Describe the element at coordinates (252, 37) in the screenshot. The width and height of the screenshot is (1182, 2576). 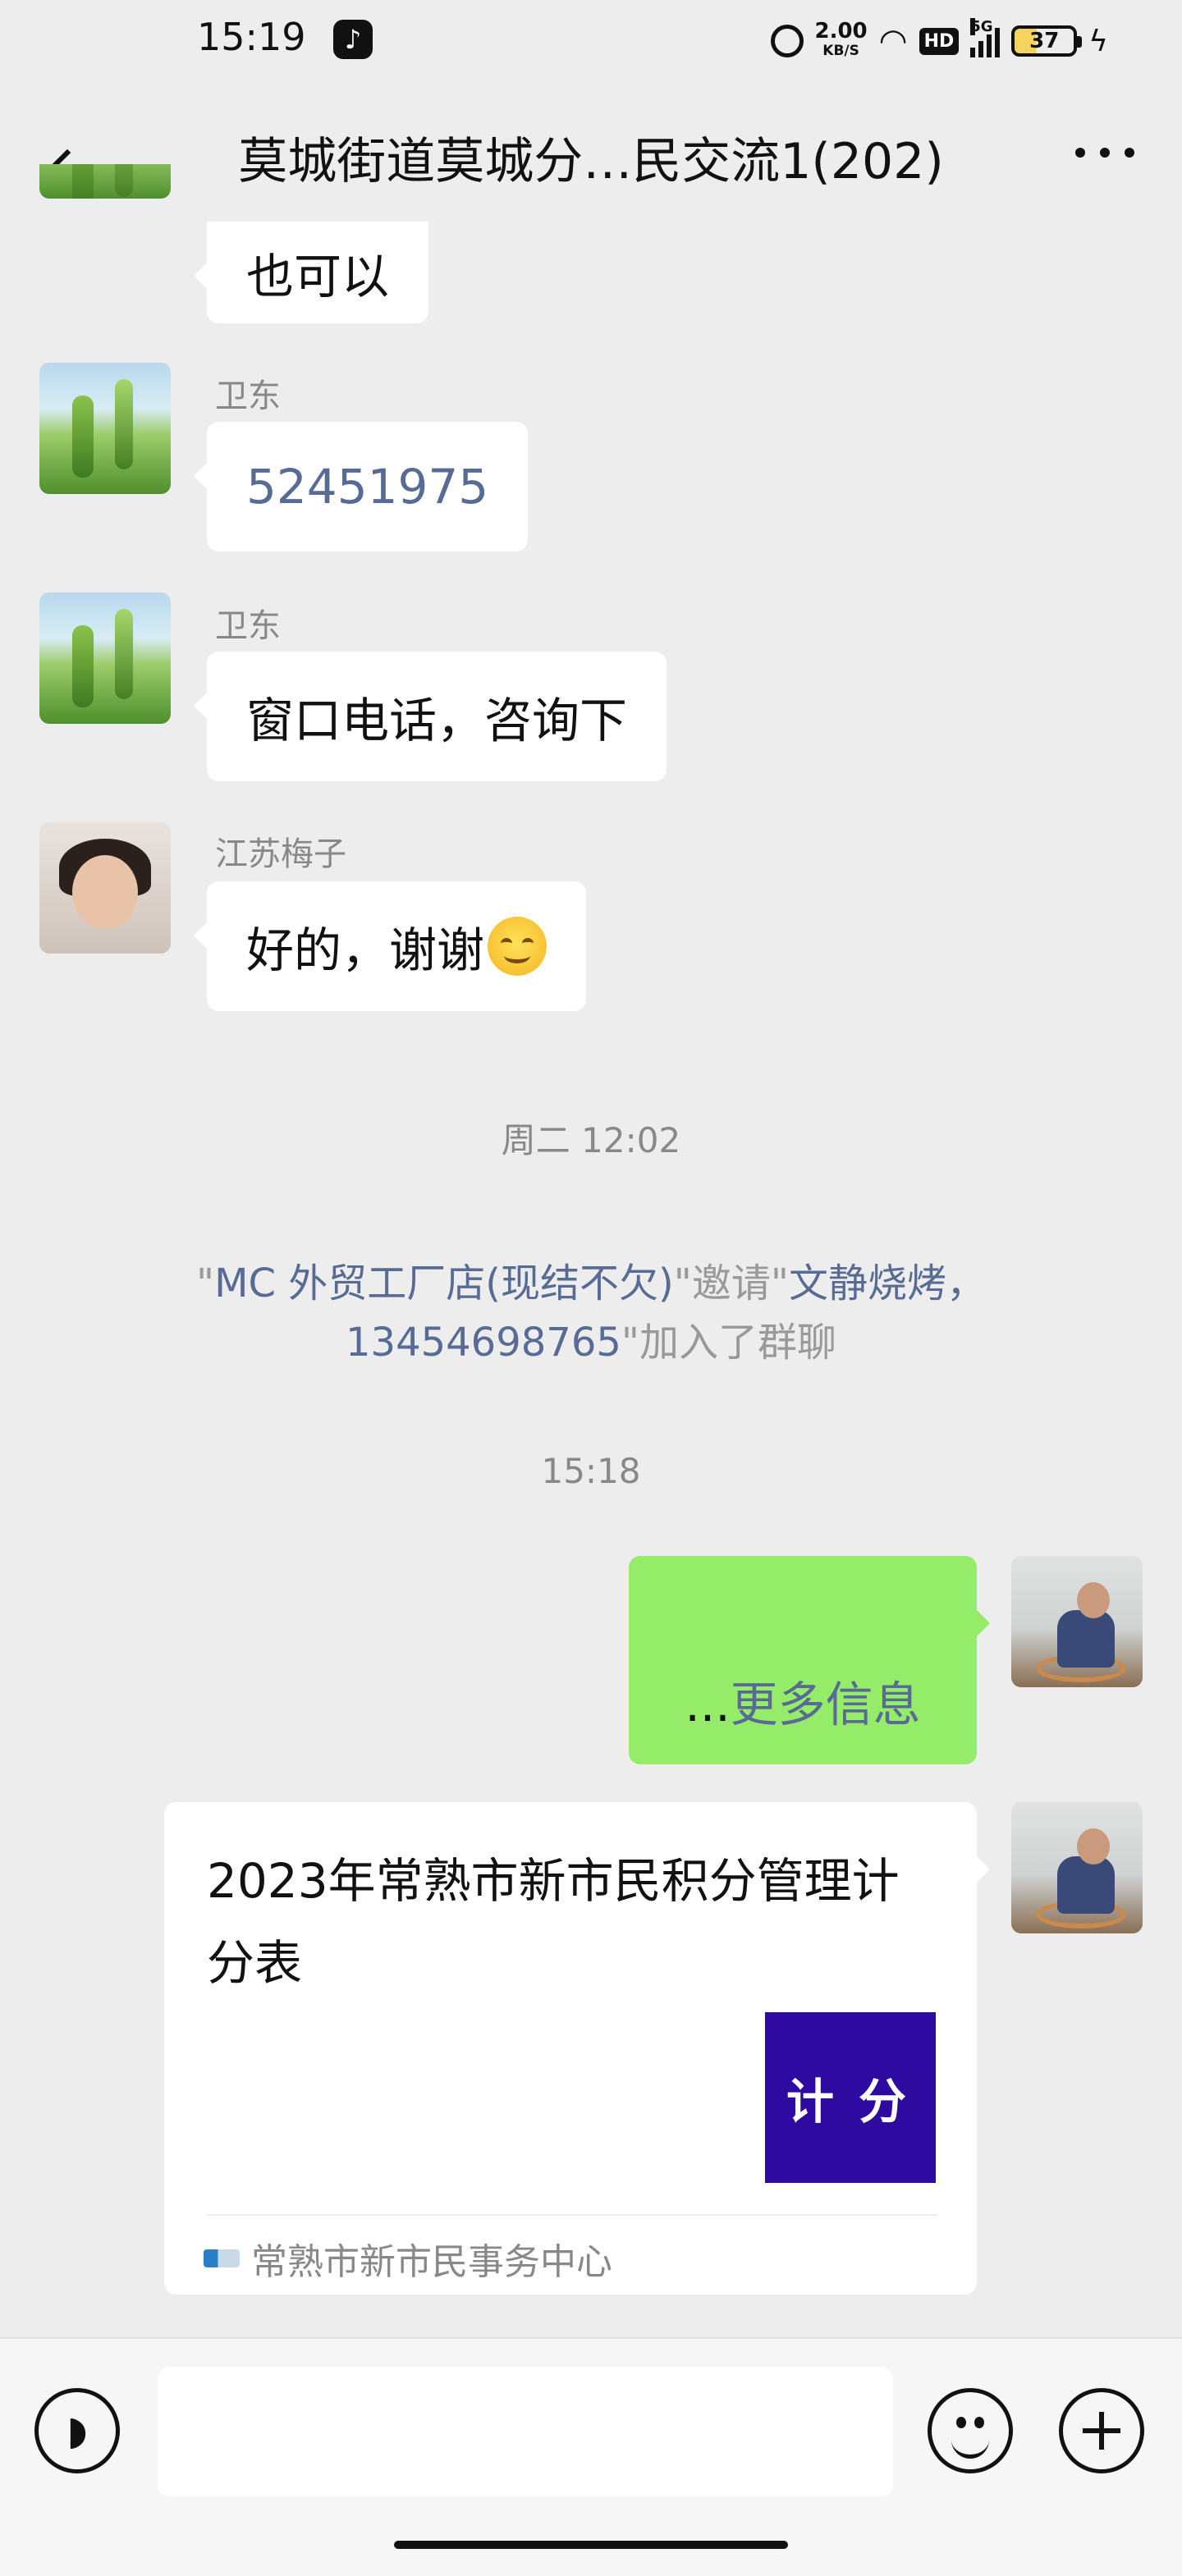
I see `status-time: 15:19` at that location.